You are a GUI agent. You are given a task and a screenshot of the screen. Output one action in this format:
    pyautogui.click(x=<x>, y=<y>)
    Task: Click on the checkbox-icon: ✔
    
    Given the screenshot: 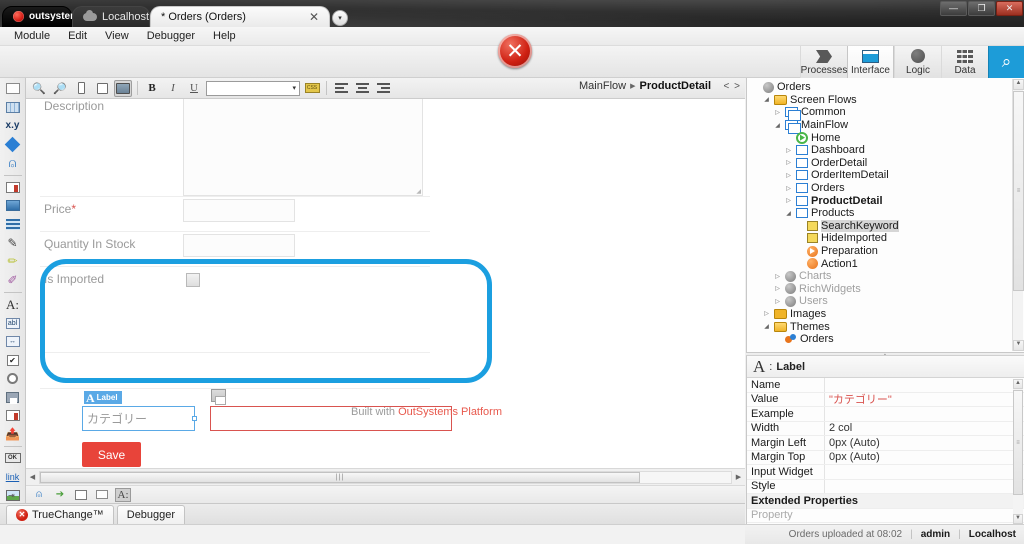 What is the action you would take?
    pyautogui.click(x=13, y=359)
    